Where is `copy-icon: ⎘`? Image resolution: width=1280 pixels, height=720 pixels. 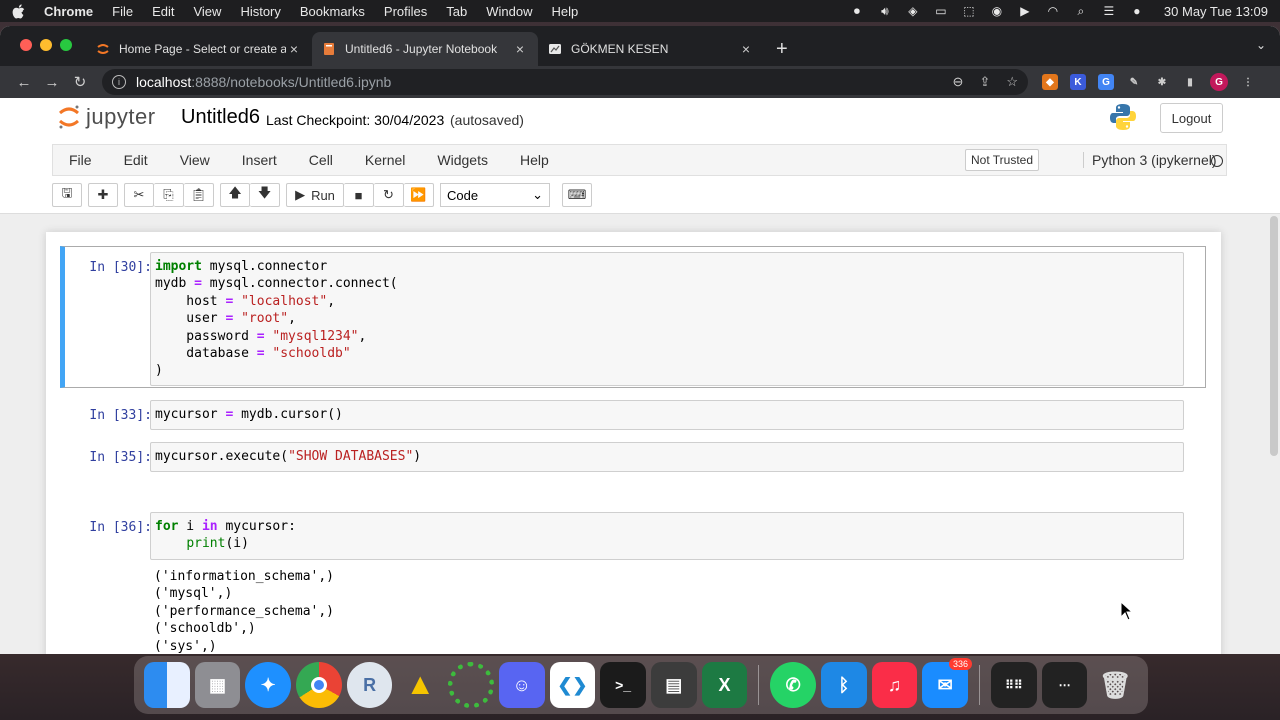
copy-icon: ⎘ is located at coordinates (169, 195).